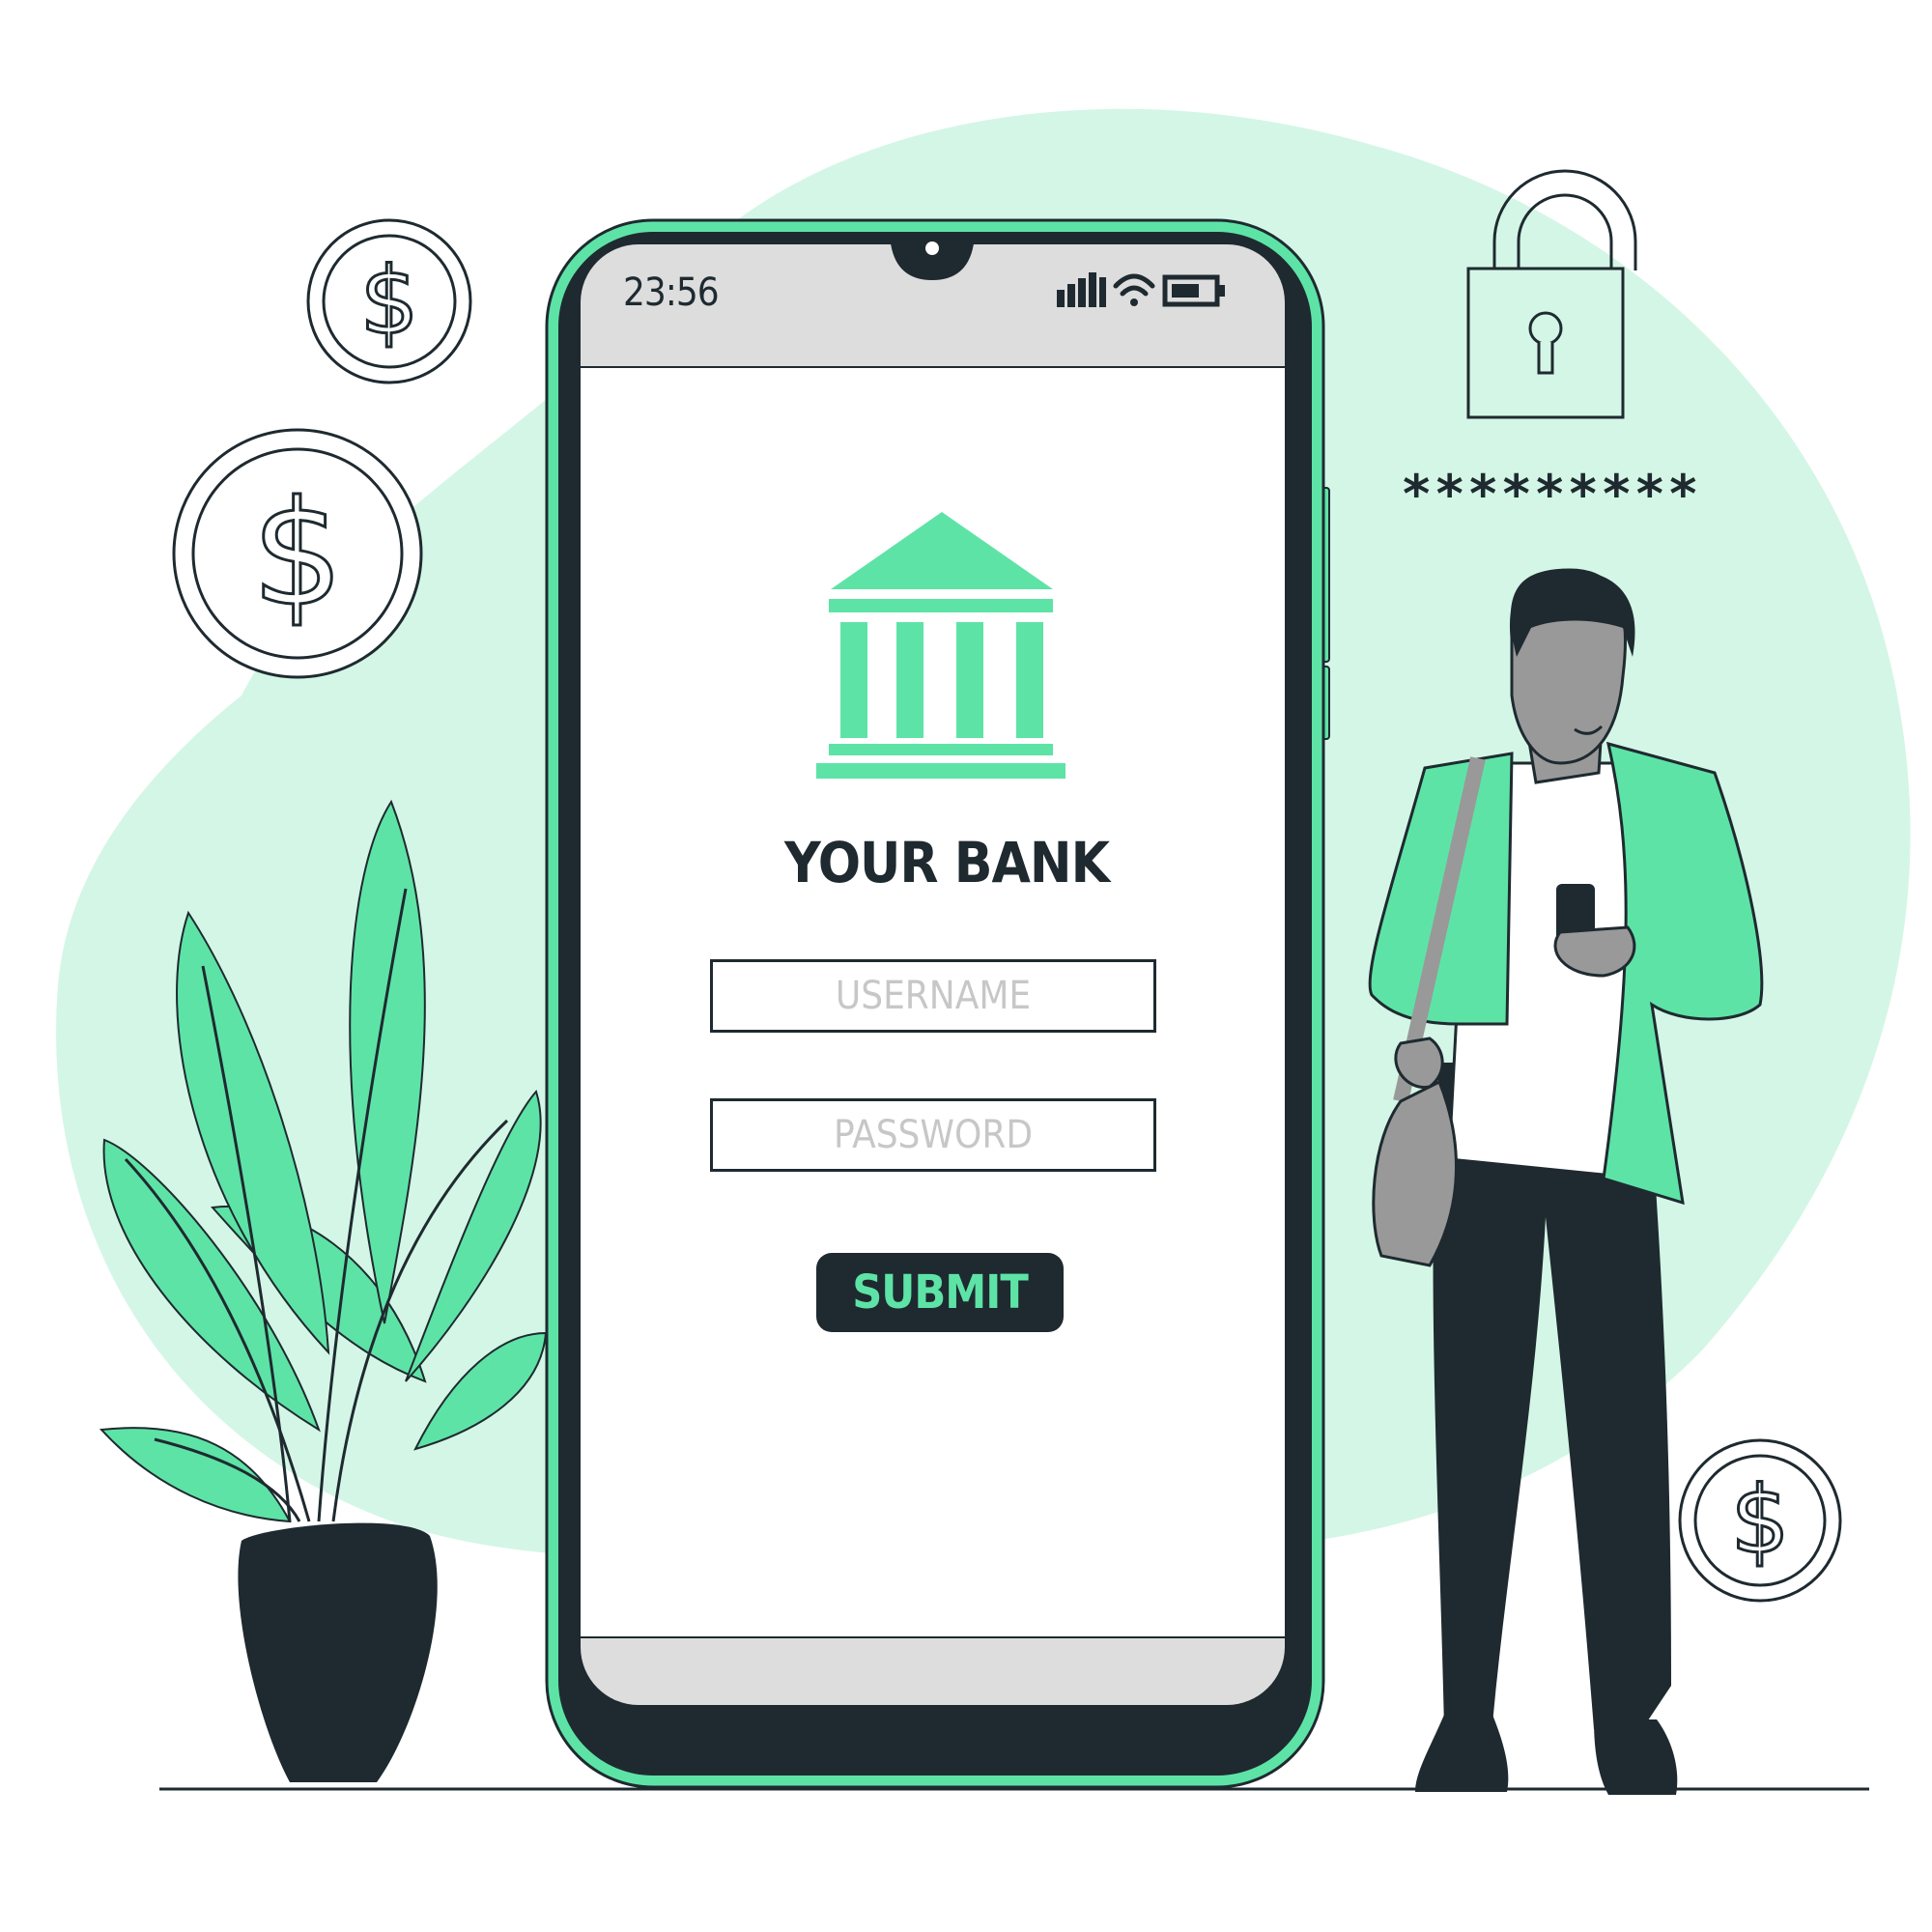  What do you see at coordinates (933, 996) in the screenshot?
I see `username-input` at bounding box center [933, 996].